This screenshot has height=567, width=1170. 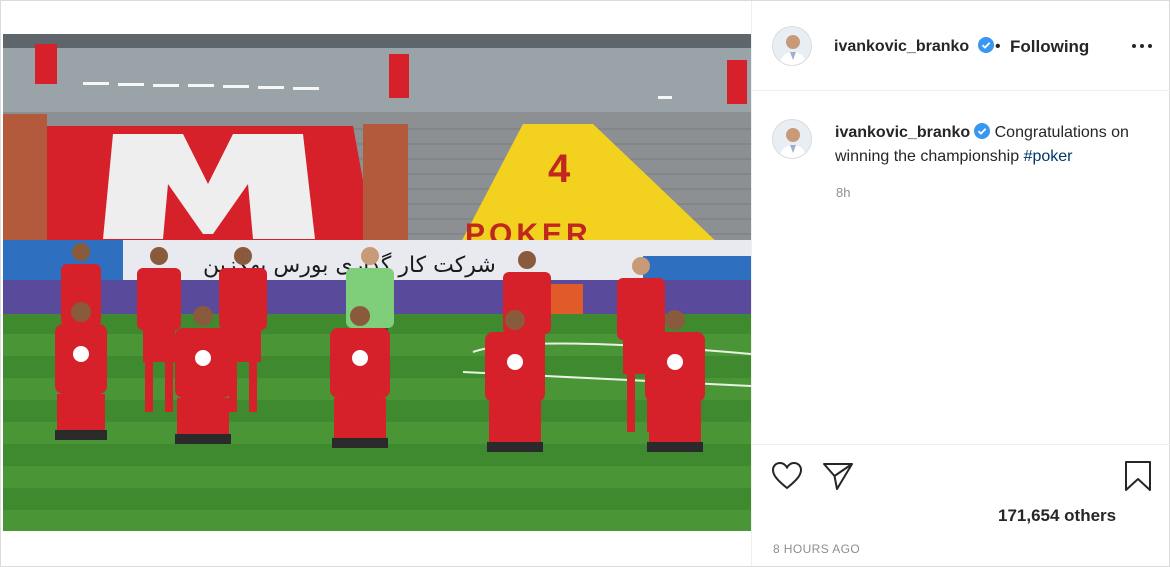 I want to click on likes-count: 171,654 others, so click(x=1057, y=516).